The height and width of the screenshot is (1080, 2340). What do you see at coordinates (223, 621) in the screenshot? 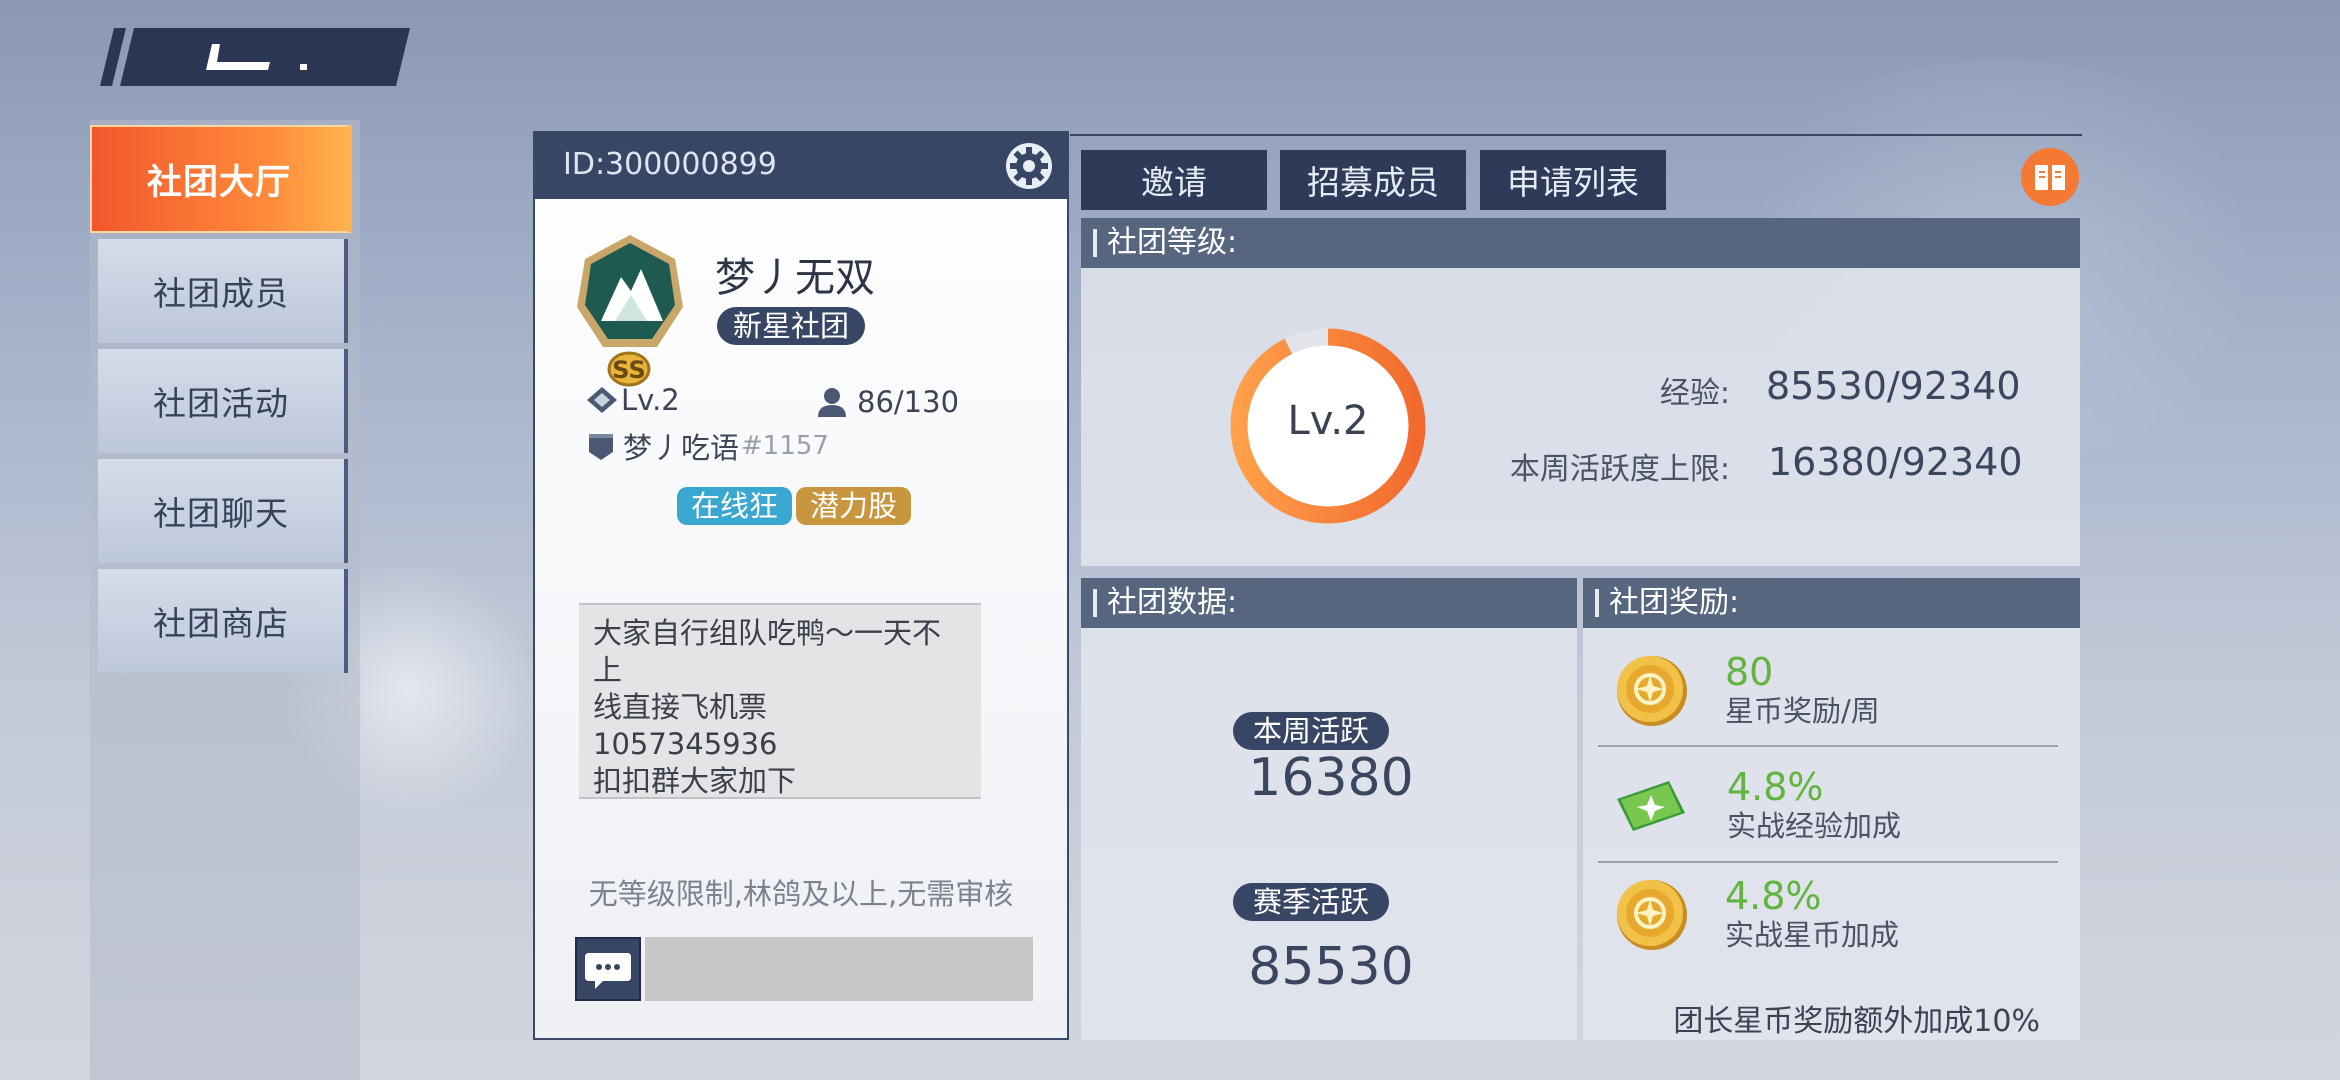
I see `menu-item-shop: 社团商店` at bounding box center [223, 621].